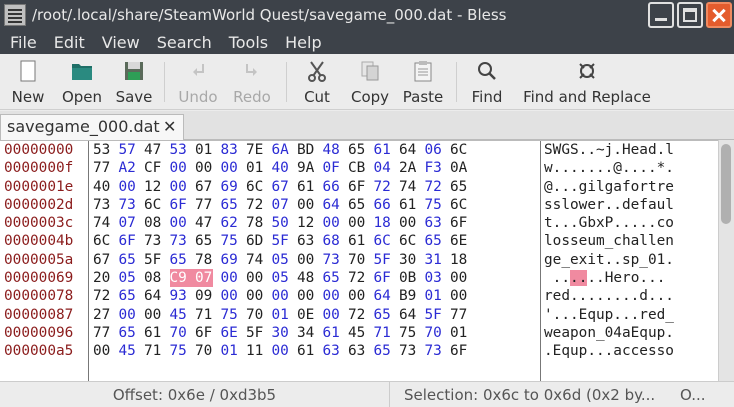 Image resolution: width=734 pixels, height=407 pixels. What do you see at coordinates (423, 83) in the screenshot?
I see `paste-button: Paste` at bounding box center [423, 83].